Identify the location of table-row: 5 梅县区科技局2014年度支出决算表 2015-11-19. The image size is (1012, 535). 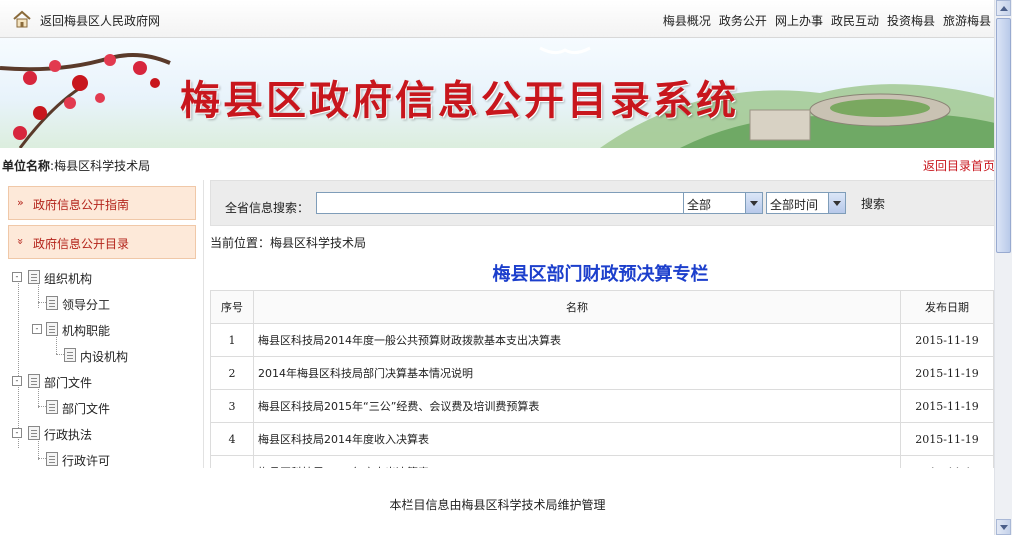
(602, 461).